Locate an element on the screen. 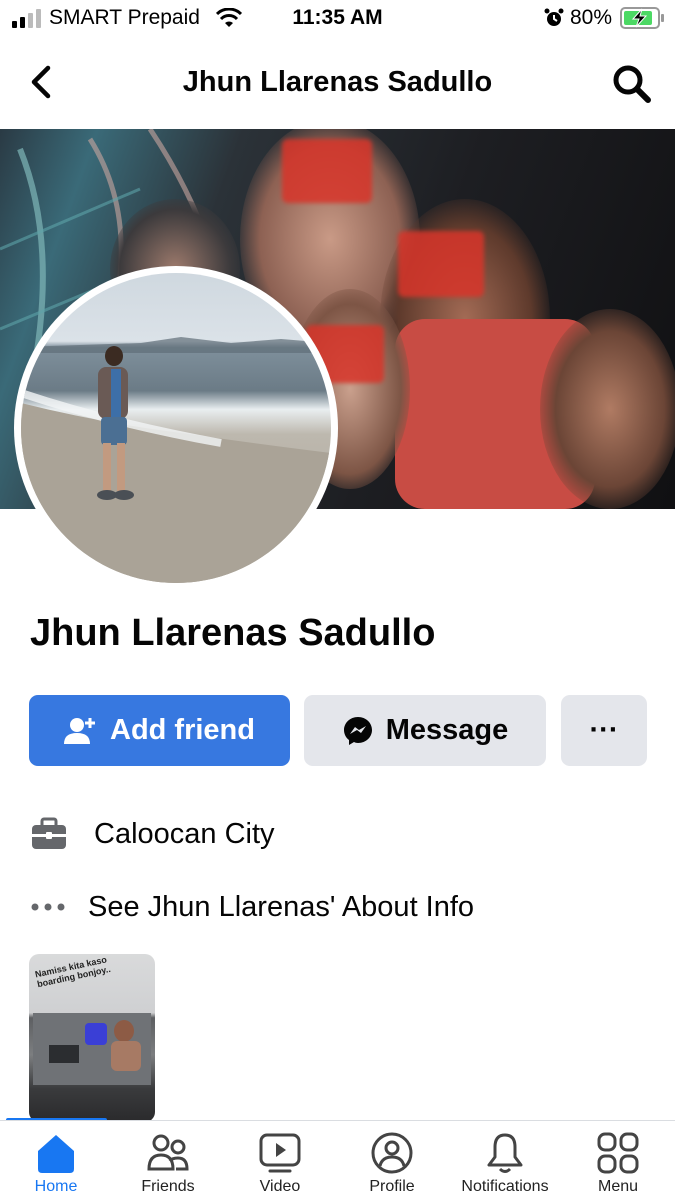 Image resolution: width=675 pixels, height=1200 pixels. story-thumbnail: Namiss kita kaso boarding bonjoy.. is located at coordinates (92, 1038).